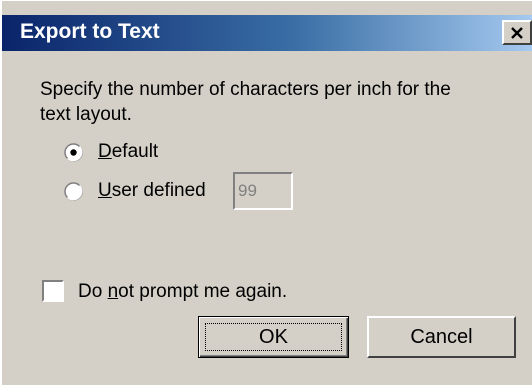 This screenshot has width=532, height=385. I want to click on user-defined-radio-label: User defined, so click(152, 191).